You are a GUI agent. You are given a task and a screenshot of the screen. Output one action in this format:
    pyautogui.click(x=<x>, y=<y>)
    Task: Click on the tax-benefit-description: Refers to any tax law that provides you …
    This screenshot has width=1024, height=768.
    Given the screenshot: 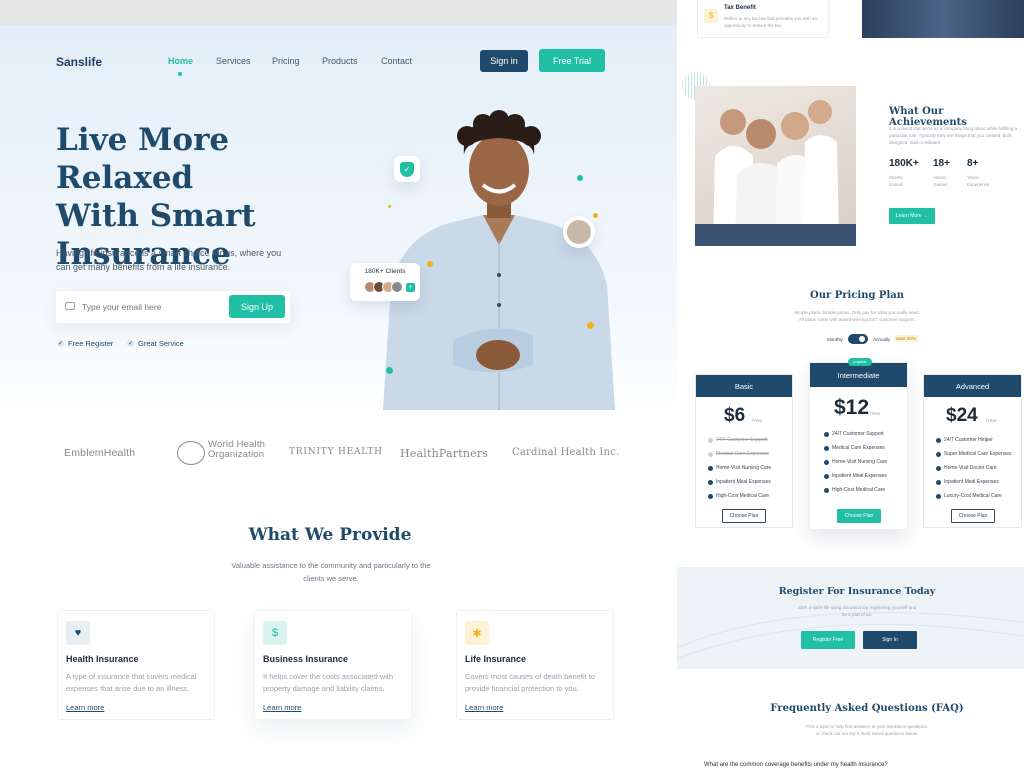 What is the action you would take?
    pyautogui.click(x=771, y=22)
    